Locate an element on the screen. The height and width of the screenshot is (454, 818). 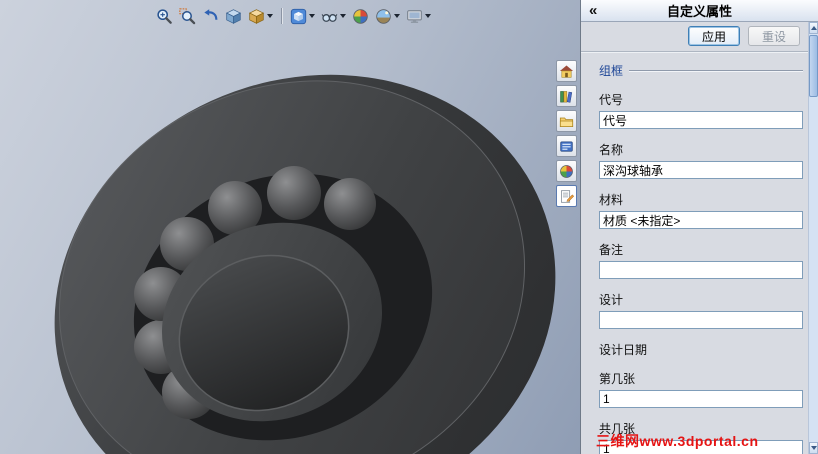
view-toolbar is located at coordinates (293, 16).